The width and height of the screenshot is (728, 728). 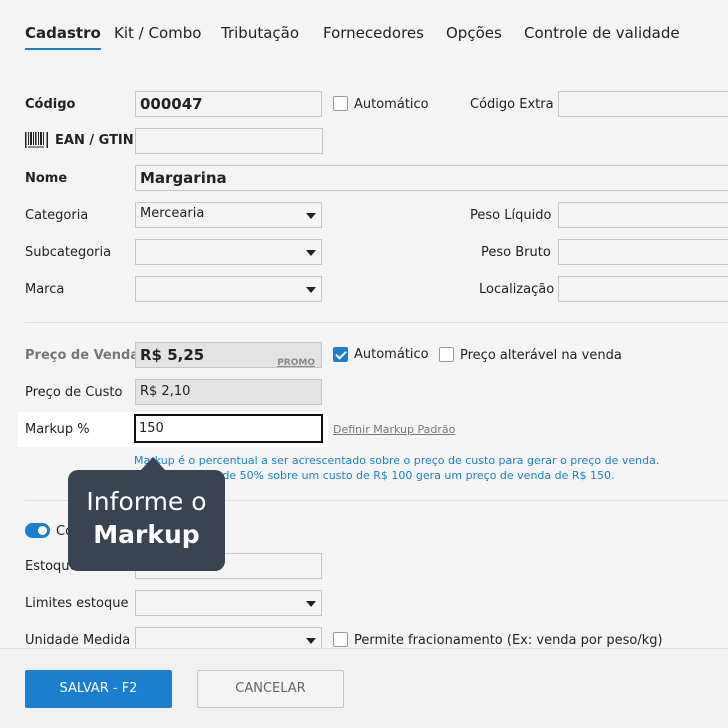 I want to click on preco-venda-field: R$ 5,25 PROMO, so click(x=228, y=355).